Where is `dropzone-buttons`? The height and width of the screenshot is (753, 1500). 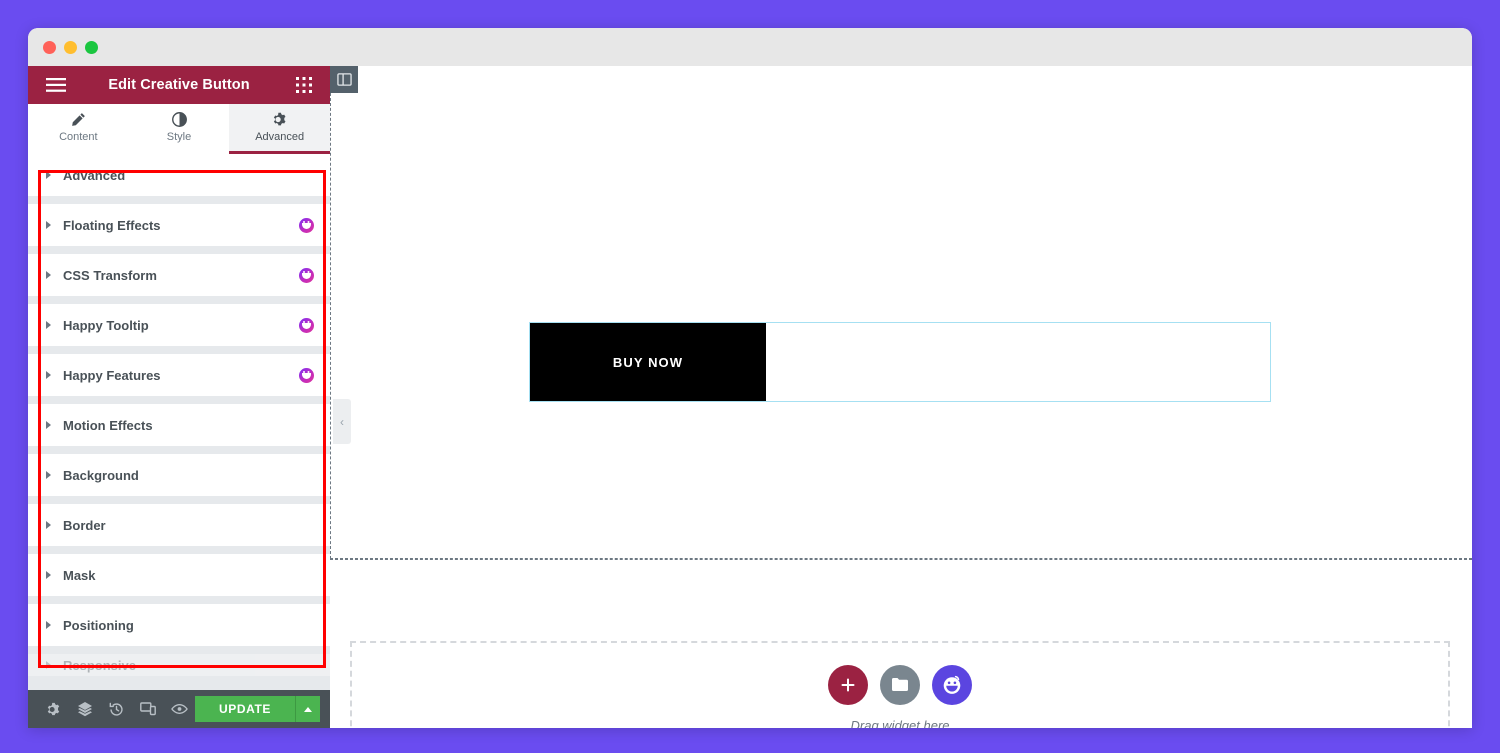
dropzone-buttons is located at coordinates (900, 684).